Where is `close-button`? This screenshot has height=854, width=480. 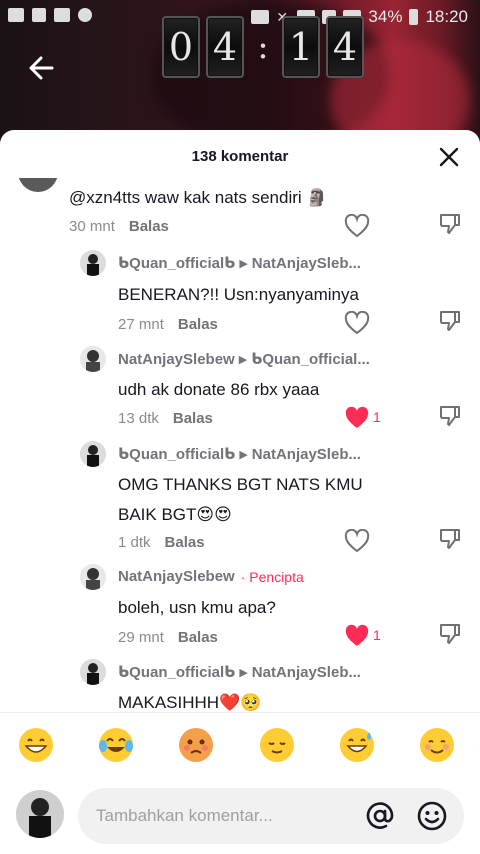 close-button is located at coordinates (449, 157).